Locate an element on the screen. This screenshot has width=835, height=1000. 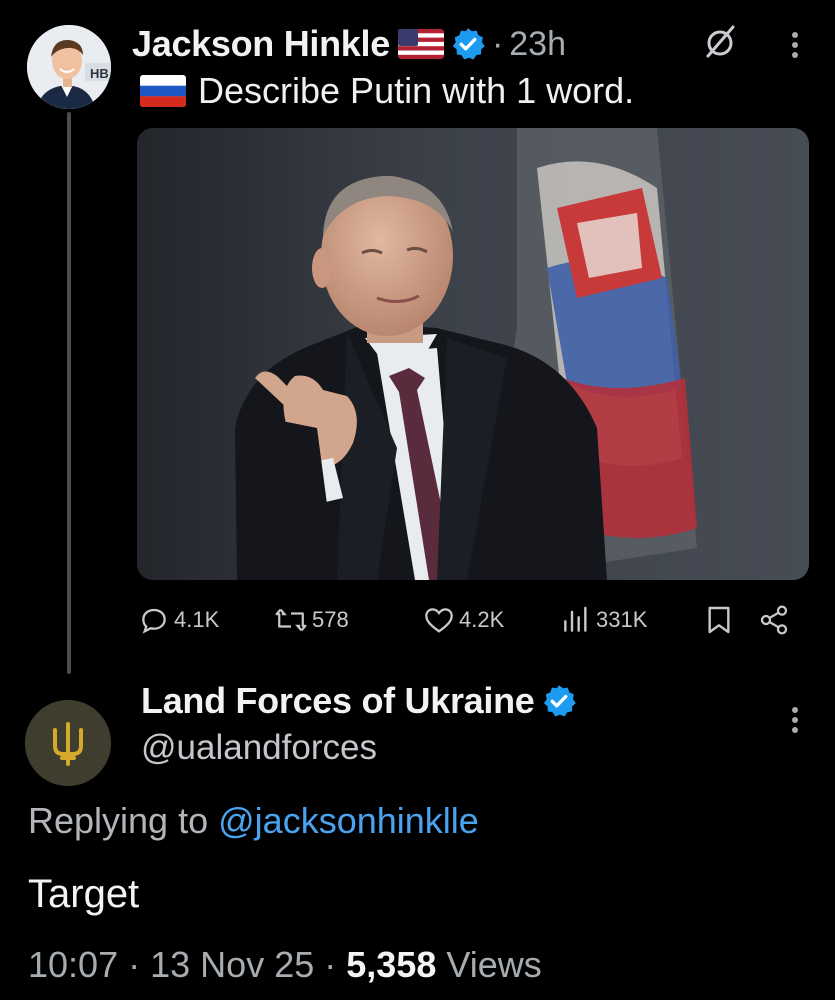
like-action: 4.2K is located at coordinates (463, 620).